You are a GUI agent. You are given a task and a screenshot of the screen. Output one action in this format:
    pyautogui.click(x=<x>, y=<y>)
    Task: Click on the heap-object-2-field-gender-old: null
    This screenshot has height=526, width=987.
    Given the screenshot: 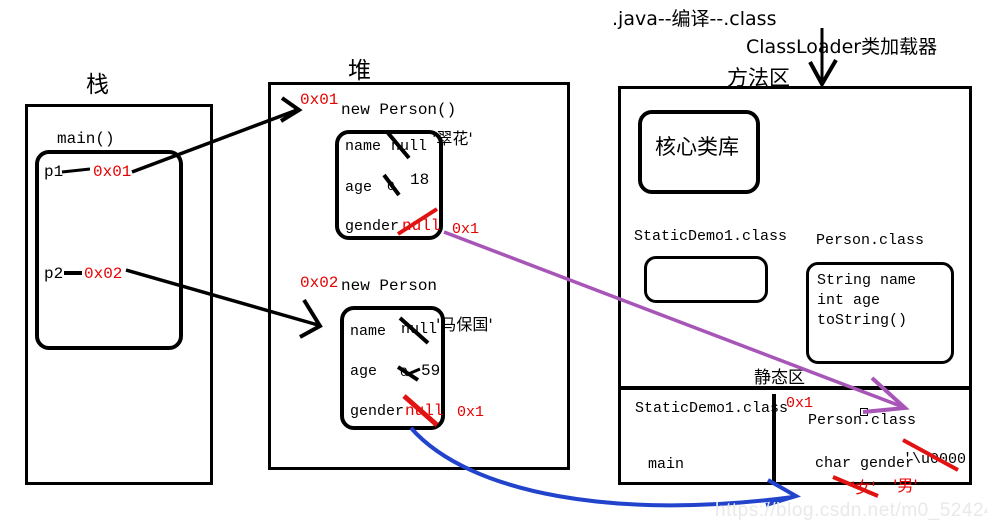 What is the action you would take?
    pyautogui.click(x=424, y=411)
    